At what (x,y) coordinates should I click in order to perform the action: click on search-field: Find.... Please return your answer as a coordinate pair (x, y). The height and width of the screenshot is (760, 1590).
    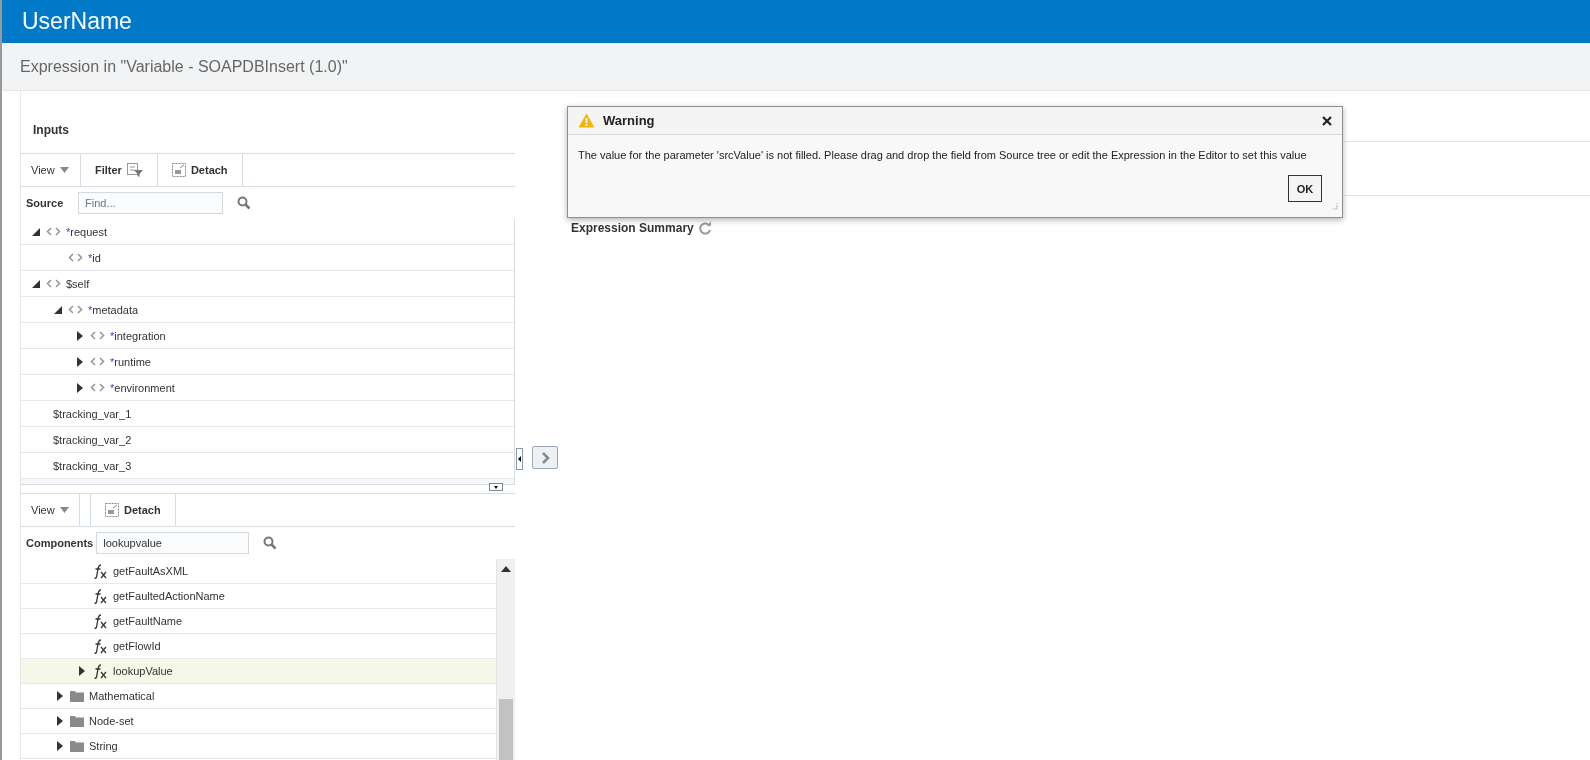
    Looking at the image, I should click on (150, 203).